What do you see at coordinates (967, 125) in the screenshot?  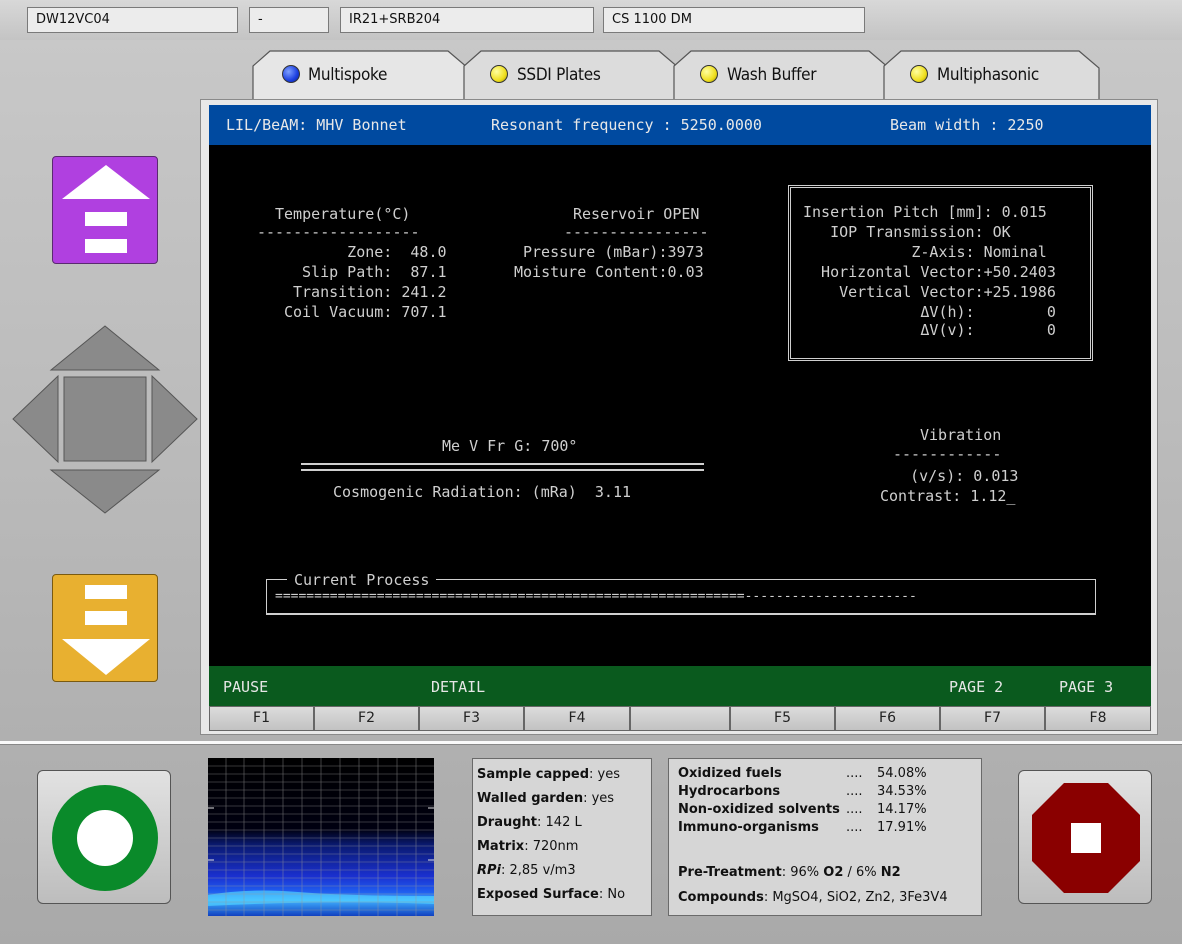 I see `status-beam-width: Beam width : 2250` at bounding box center [967, 125].